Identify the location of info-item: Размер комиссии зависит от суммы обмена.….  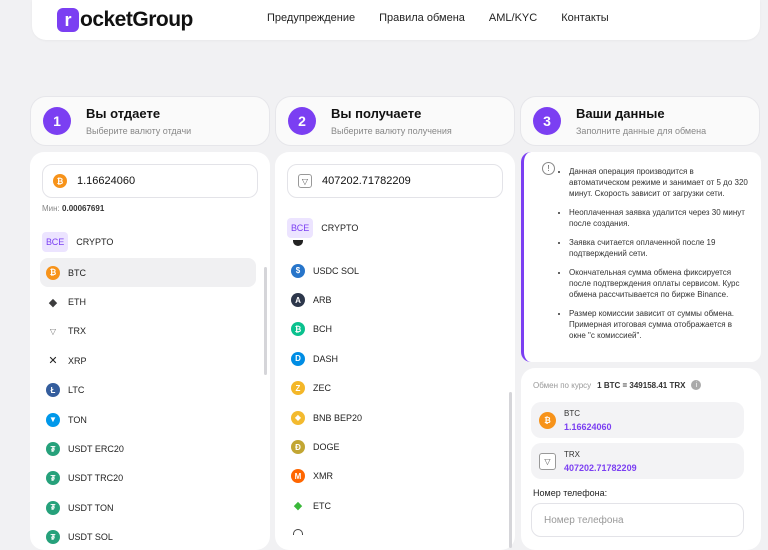
(659, 324).